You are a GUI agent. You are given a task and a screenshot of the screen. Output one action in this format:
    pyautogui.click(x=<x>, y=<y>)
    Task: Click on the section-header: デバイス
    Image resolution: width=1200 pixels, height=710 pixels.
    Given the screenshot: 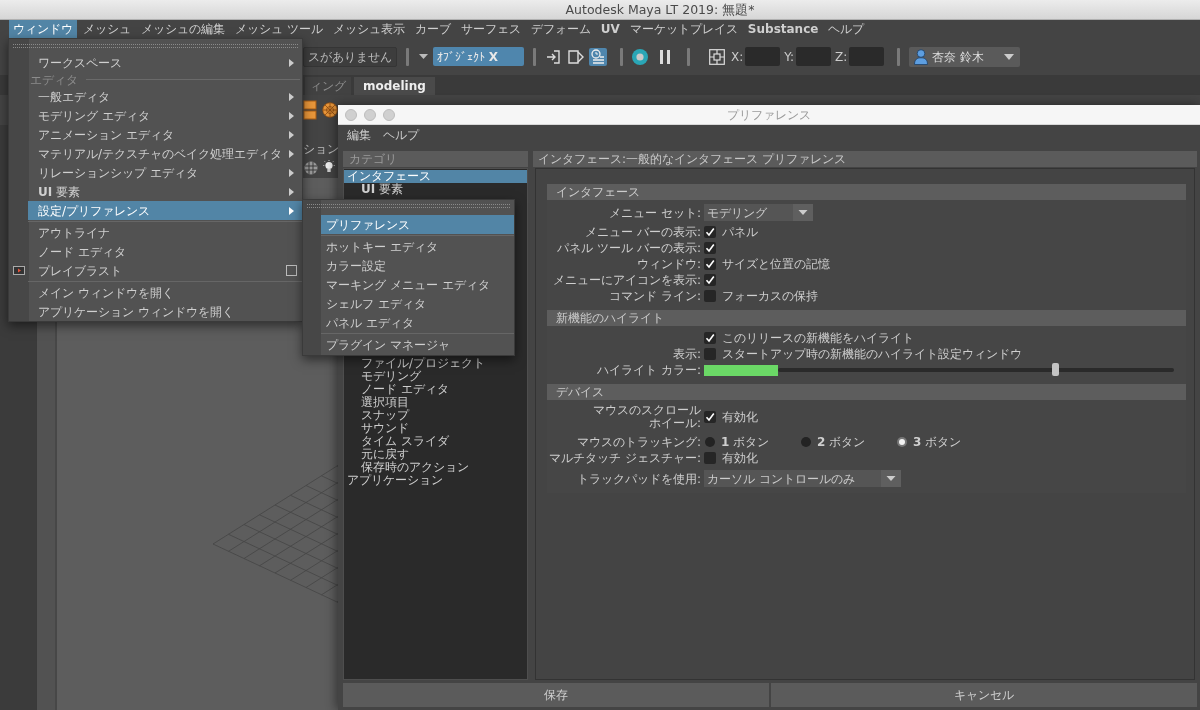 What is the action you would take?
    pyautogui.click(x=866, y=392)
    